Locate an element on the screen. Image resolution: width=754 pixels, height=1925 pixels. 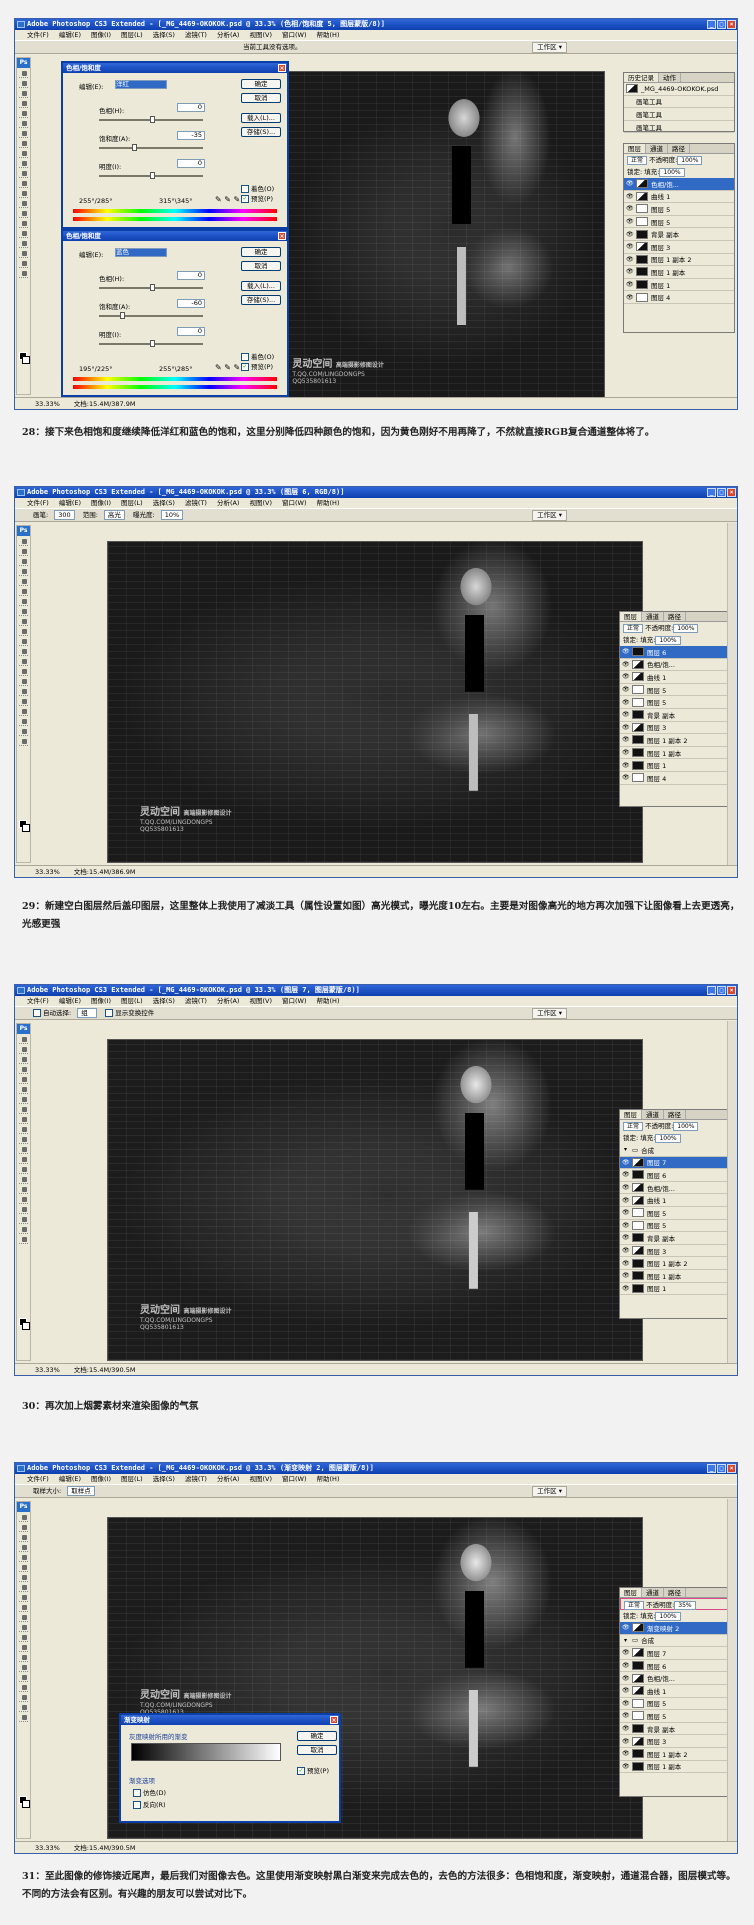
layer-row: 👁 图层 1 is located at coordinates (679, 285).